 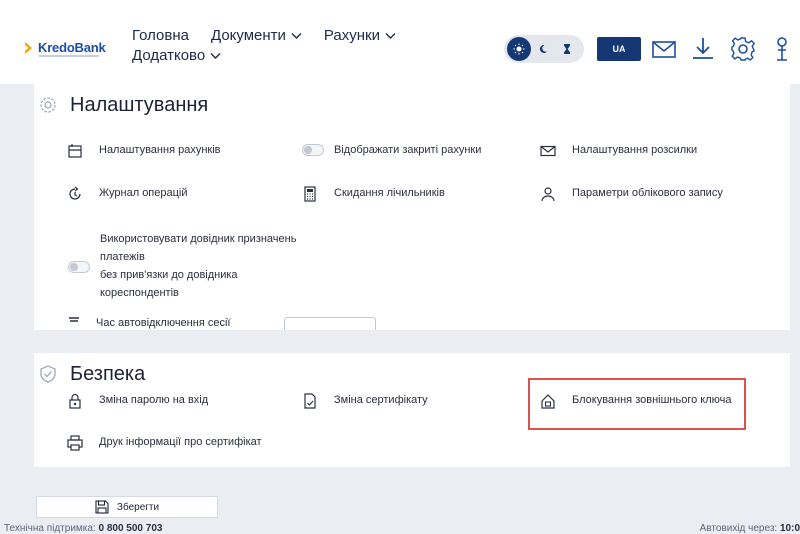 What do you see at coordinates (548, 194) in the screenshot?
I see `person-icon` at bounding box center [548, 194].